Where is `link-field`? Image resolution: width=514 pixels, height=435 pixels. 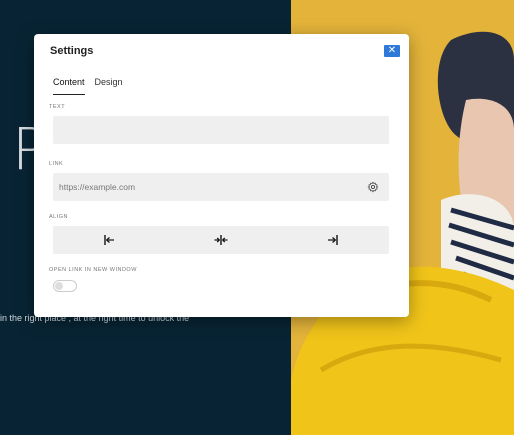
link-field is located at coordinates (221, 187).